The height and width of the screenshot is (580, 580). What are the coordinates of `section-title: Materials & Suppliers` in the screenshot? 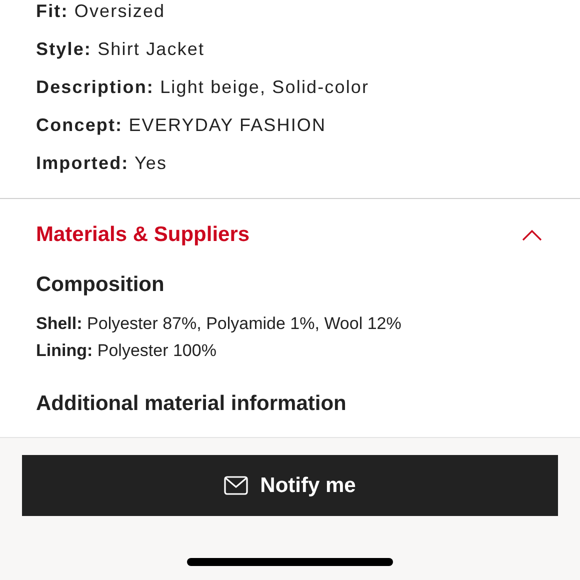 It's located at (143, 234).